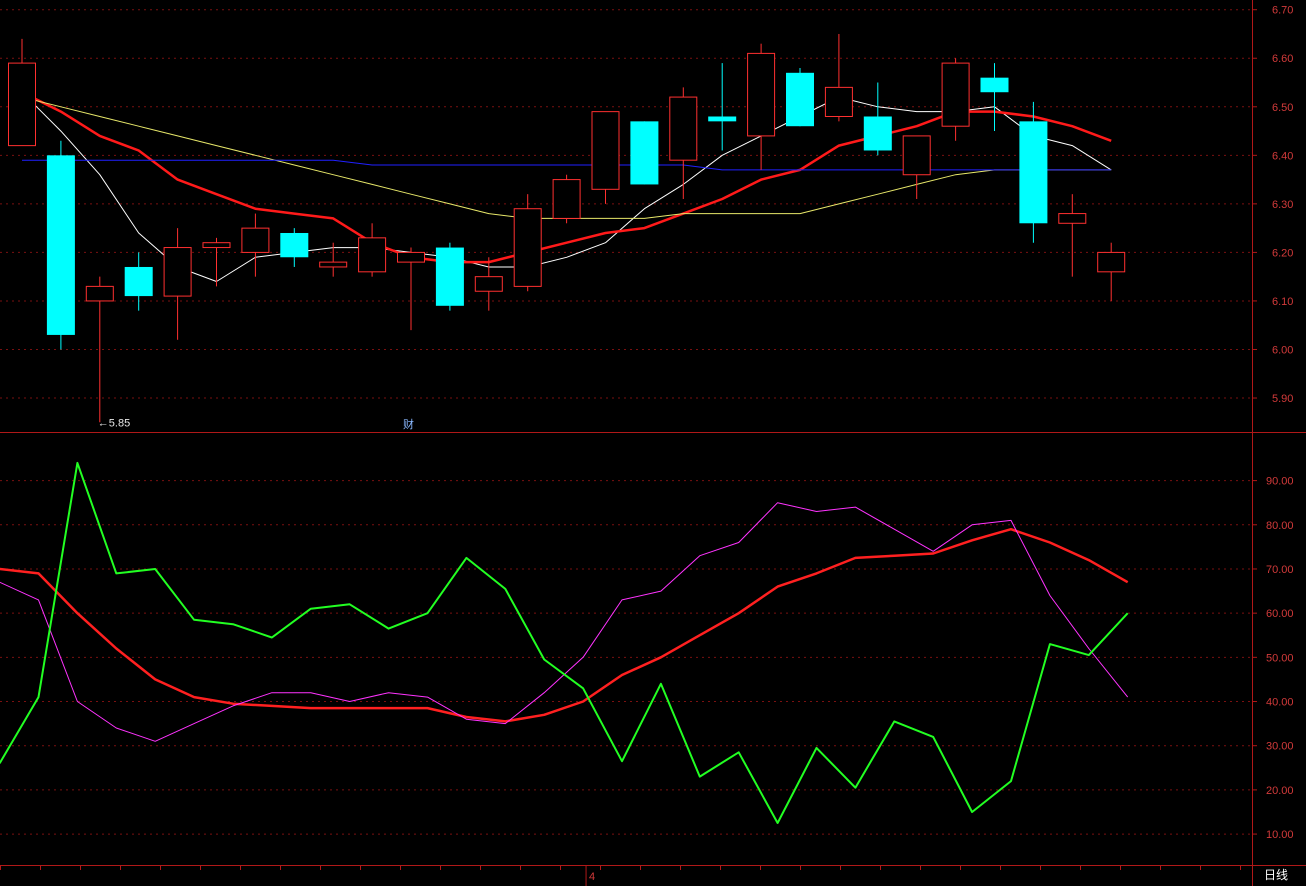  I want to click on y-tick-label: 70.00, so click(1280, 570).